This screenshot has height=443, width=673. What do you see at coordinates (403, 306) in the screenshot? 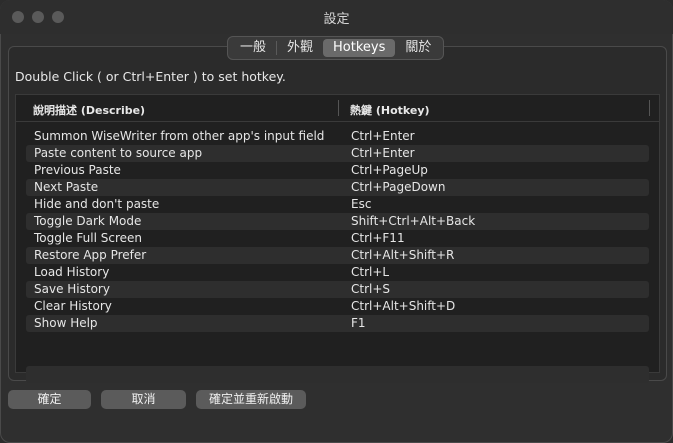
I see `hotkey-cell: Ctrl+Alt+Shift+D` at bounding box center [403, 306].